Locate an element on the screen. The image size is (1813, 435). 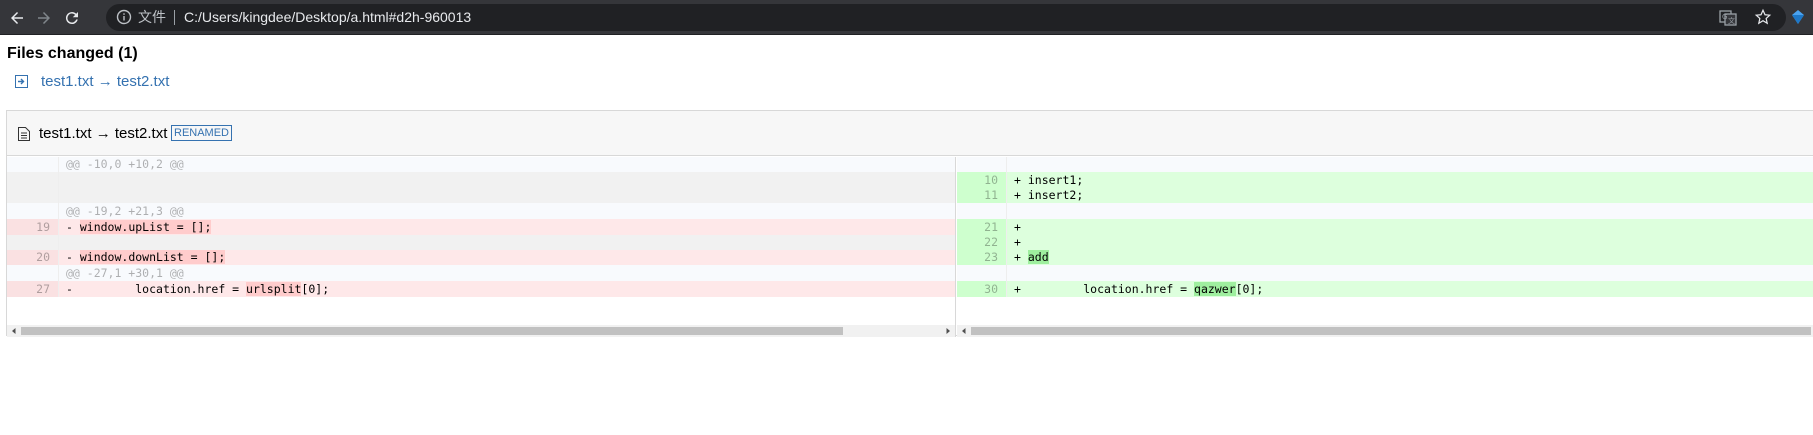
forward-icon is located at coordinates (44, 18).